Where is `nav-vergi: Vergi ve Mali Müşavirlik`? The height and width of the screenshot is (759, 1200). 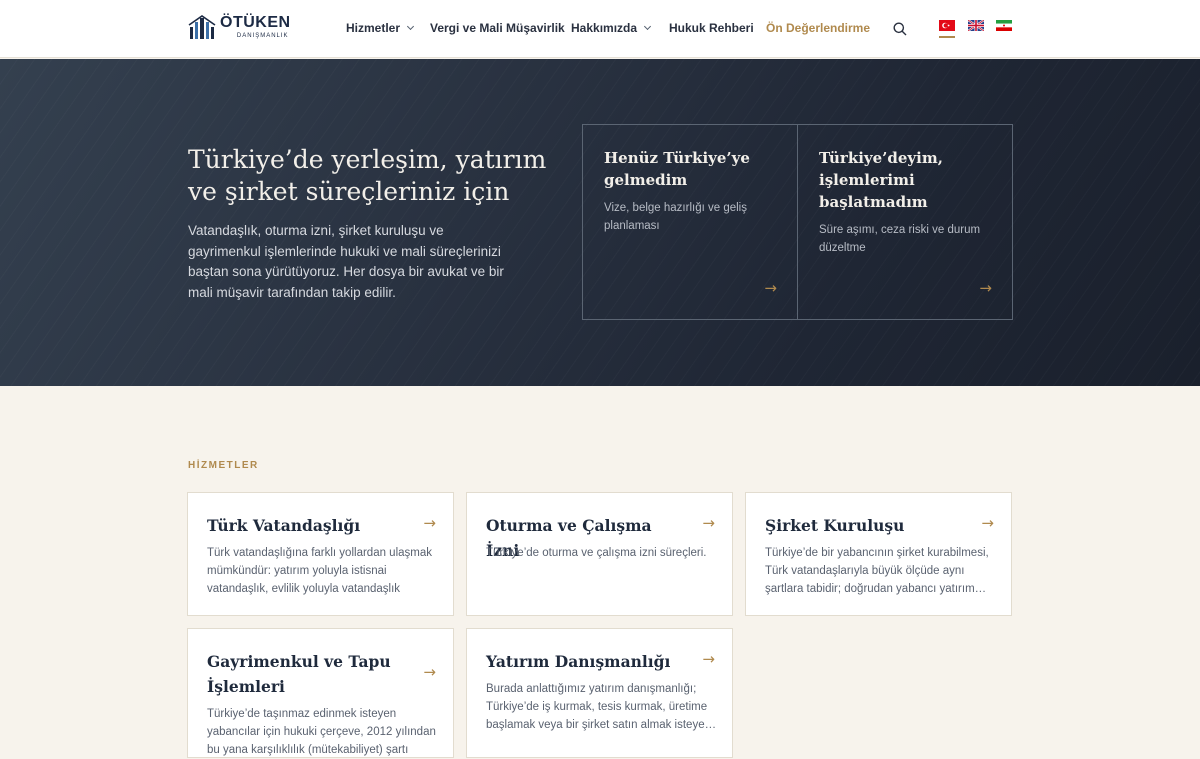 nav-vergi: Vergi ve Mali Müşavirlik is located at coordinates (497, 28).